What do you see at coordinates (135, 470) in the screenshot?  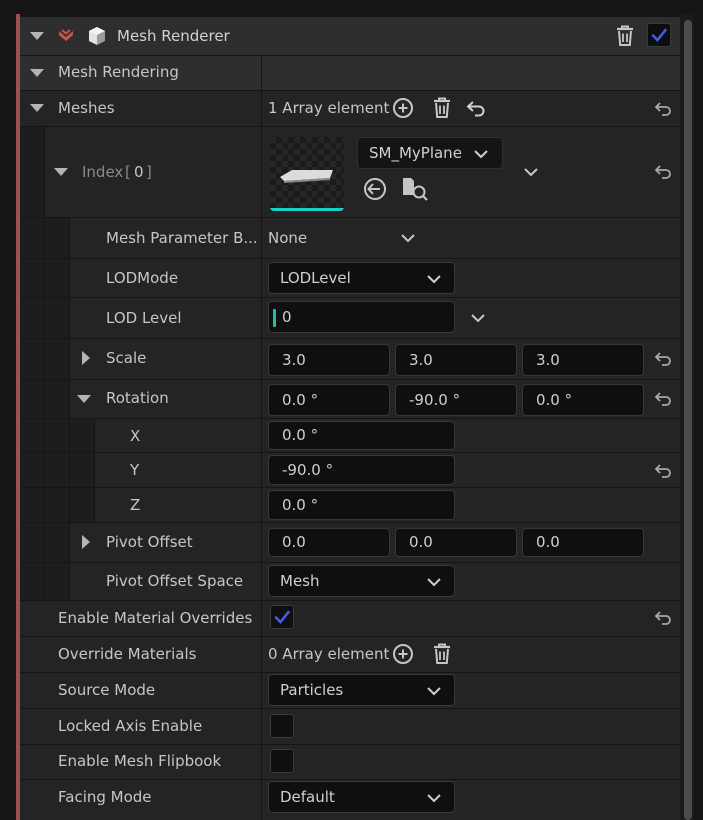 I see `rotation-y-label: Y` at bounding box center [135, 470].